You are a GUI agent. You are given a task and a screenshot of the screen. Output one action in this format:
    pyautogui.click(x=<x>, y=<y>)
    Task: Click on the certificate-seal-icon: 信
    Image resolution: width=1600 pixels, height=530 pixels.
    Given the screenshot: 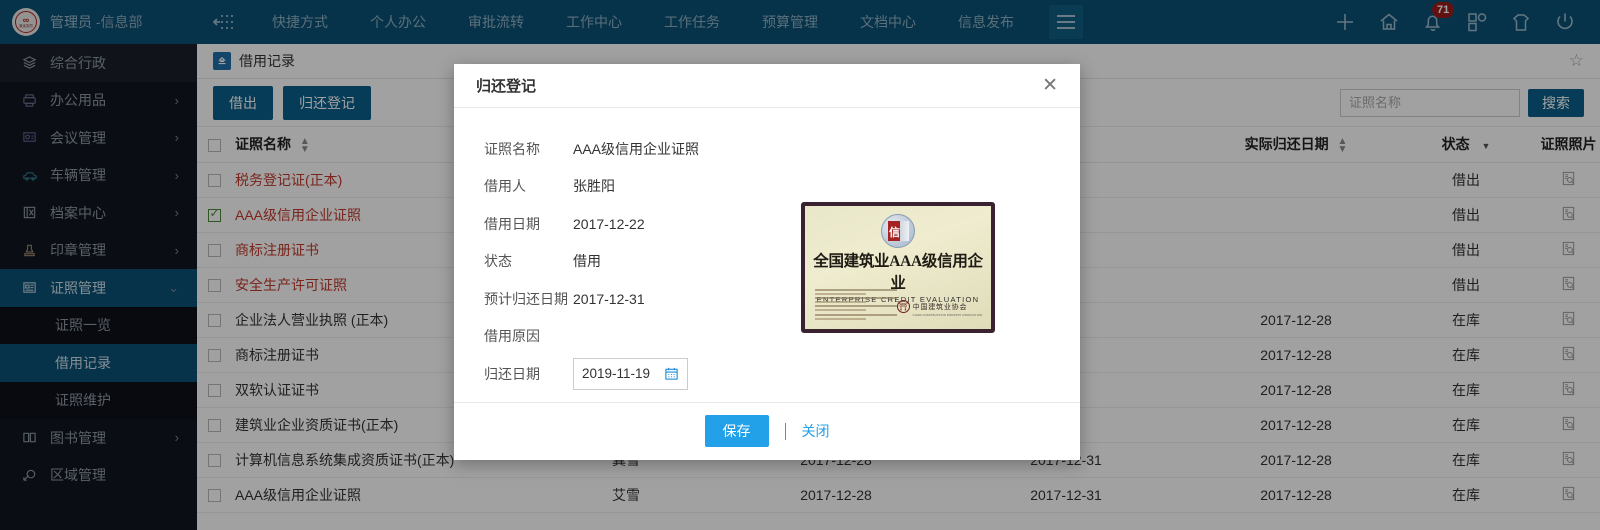 What is the action you would take?
    pyautogui.click(x=898, y=231)
    